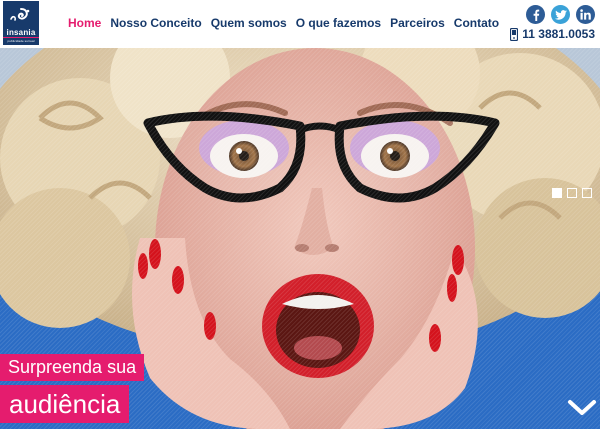 Image resolution: width=600 pixels, height=429 pixels. I want to click on phone-number: 11 3881.0053, so click(558, 34).